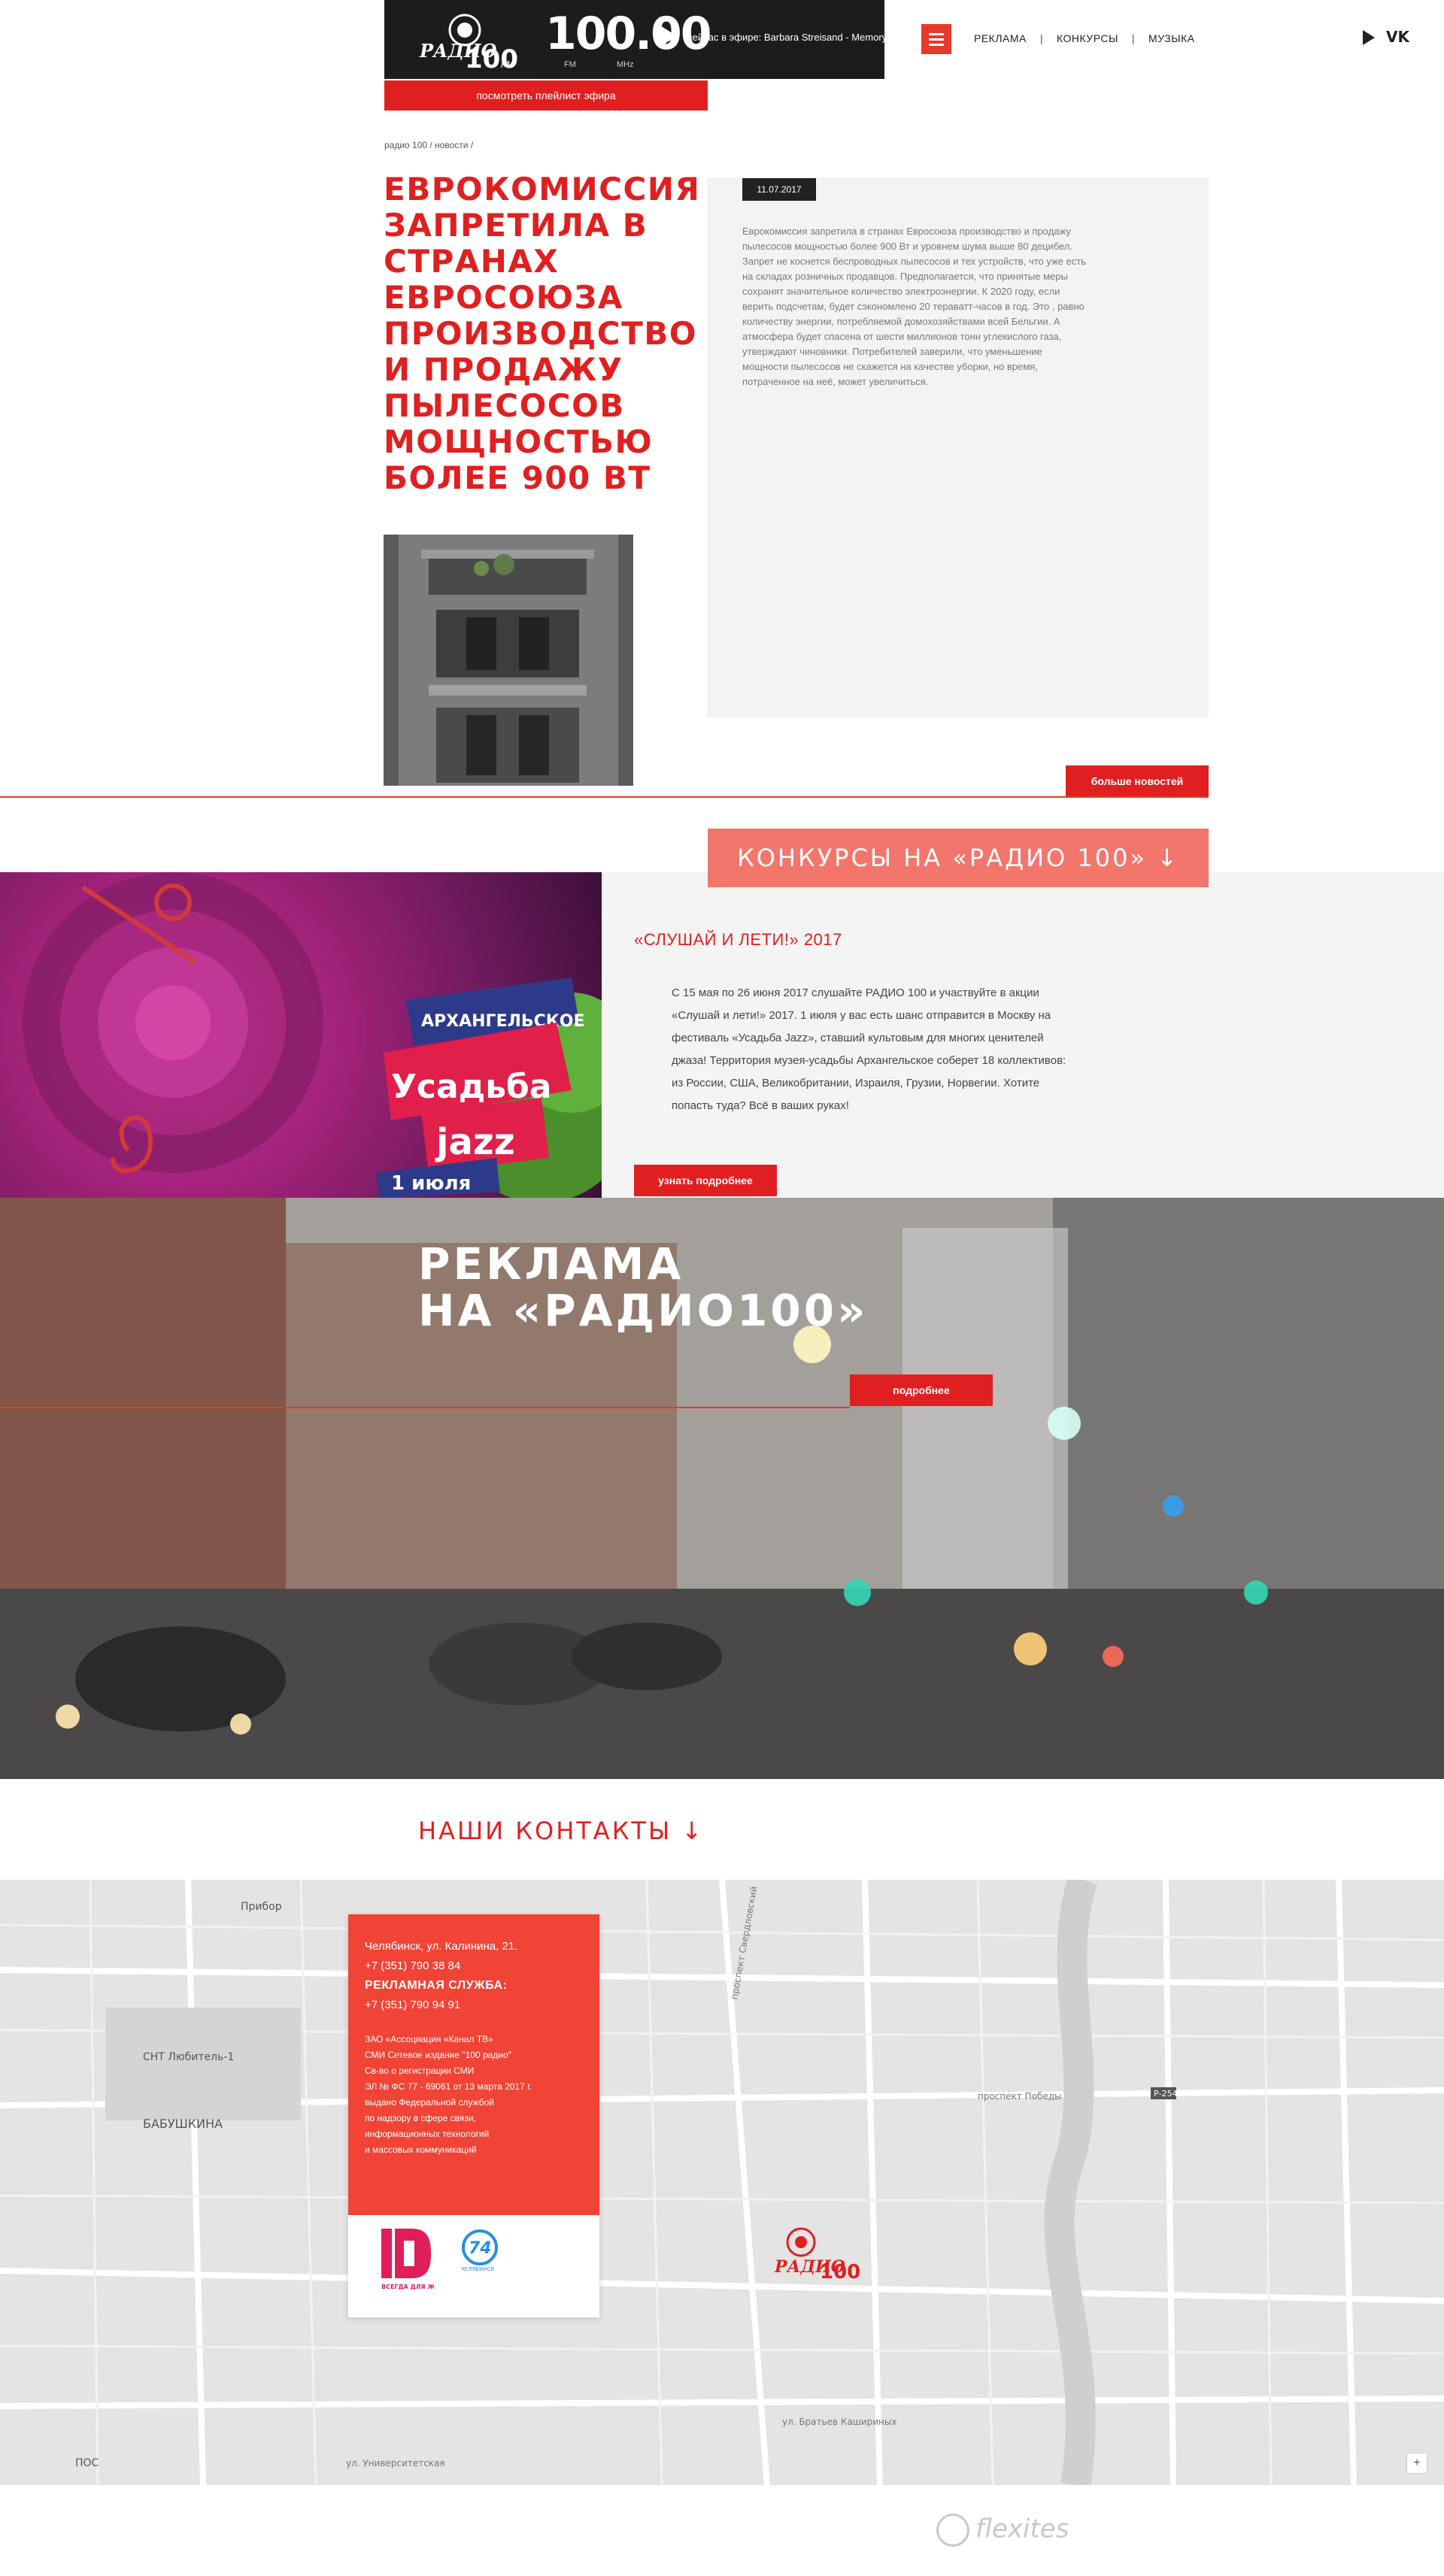  I want to click on flexites-icon, so click(952, 2530).